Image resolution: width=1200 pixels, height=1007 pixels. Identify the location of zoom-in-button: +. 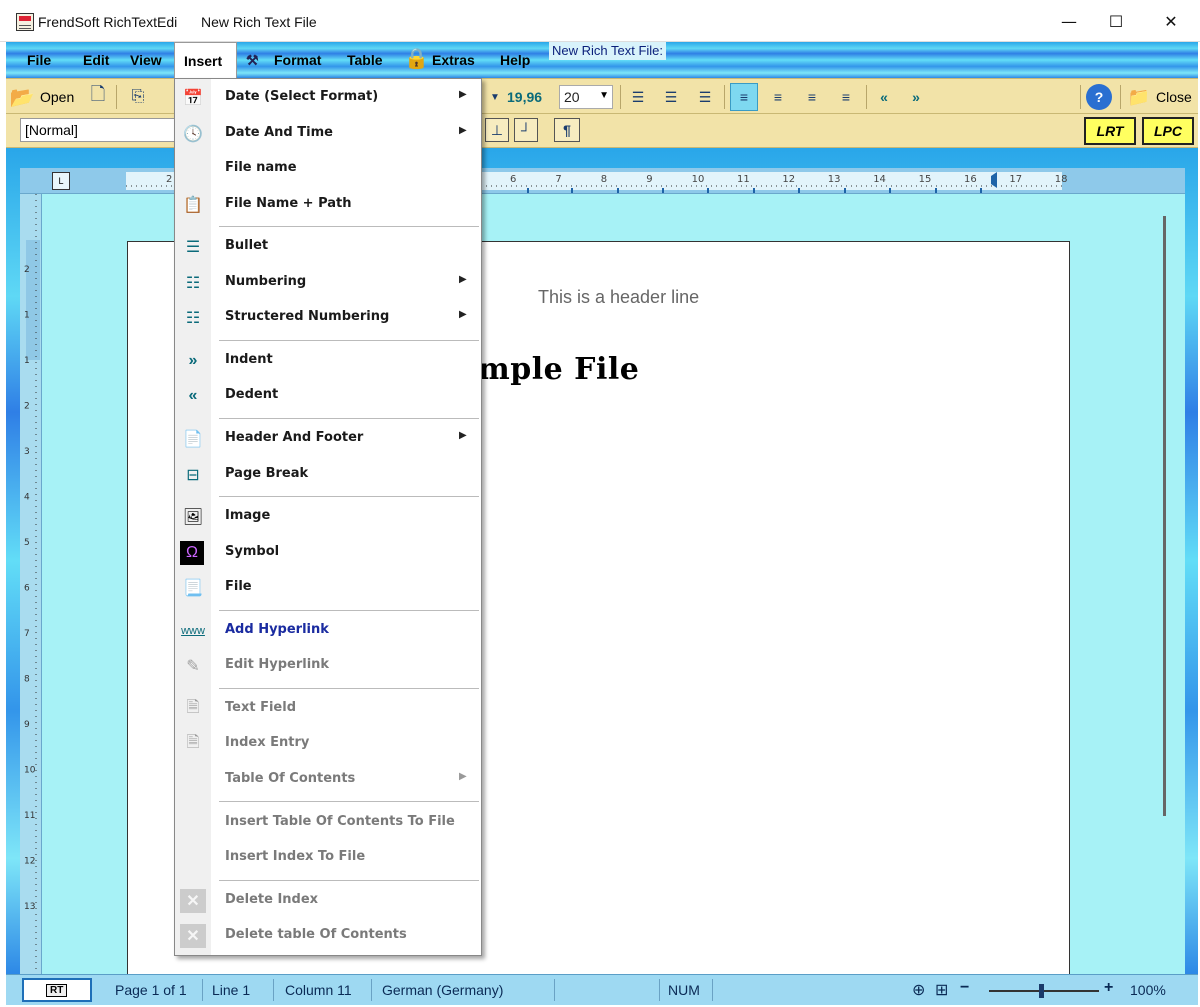
(1108, 988).